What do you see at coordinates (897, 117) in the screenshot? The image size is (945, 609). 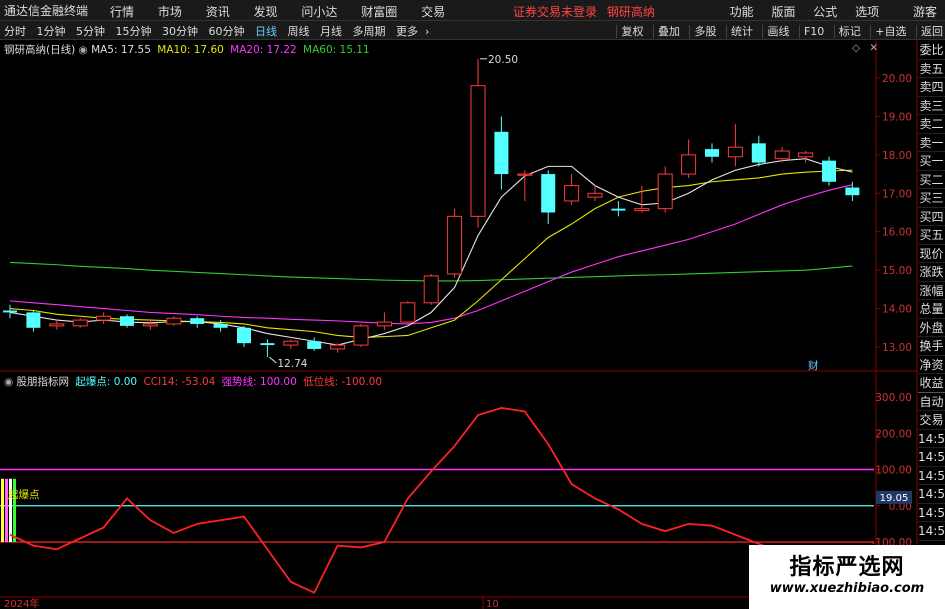 I see `price-tick-label: 19.00` at bounding box center [897, 117].